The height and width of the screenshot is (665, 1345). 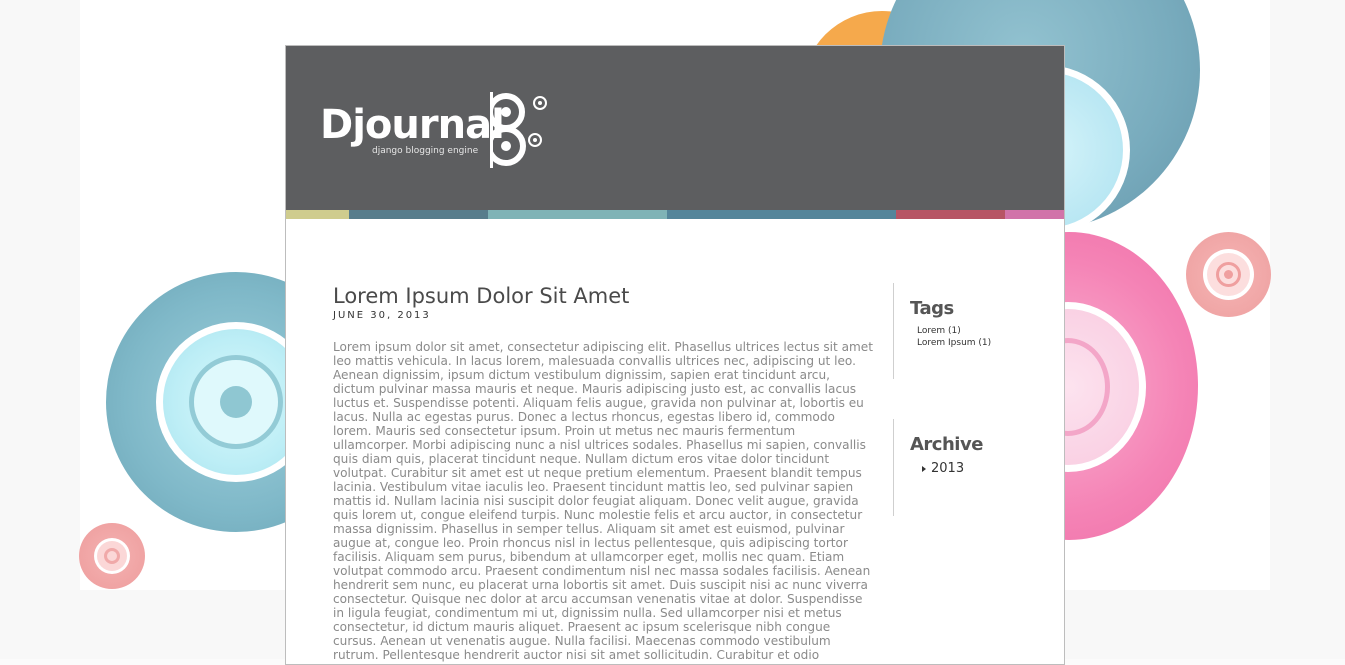 What do you see at coordinates (946, 444) in the screenshot?
I see `archive-title: Archive` at bounding box center [946, 444].